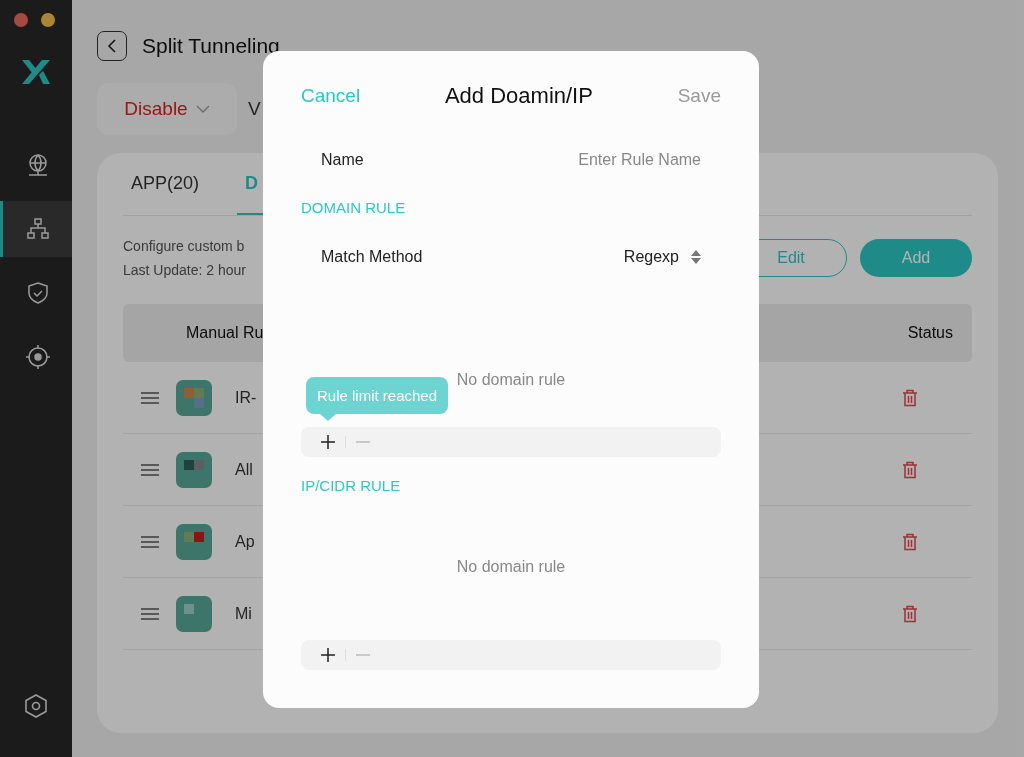 This screenshot has height=757, width=1024. I want to click on tab: APP(20), so click(165, 184).